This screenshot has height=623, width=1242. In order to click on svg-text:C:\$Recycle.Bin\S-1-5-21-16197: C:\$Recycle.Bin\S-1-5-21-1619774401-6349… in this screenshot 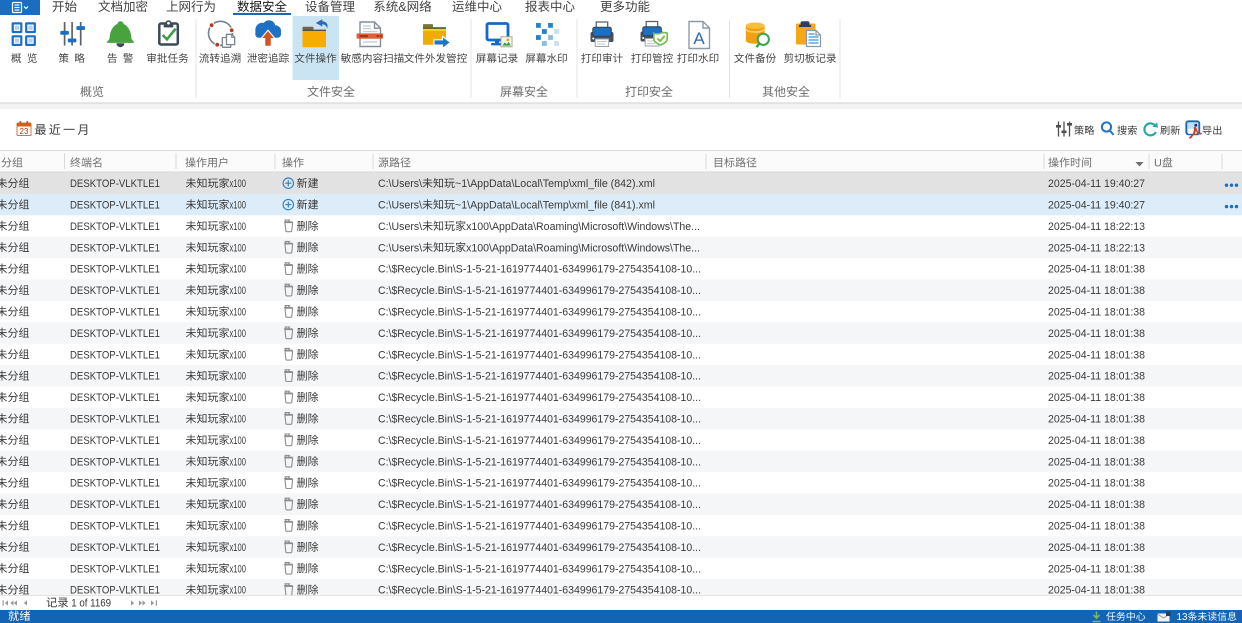, I will do `click(539, 270)`.